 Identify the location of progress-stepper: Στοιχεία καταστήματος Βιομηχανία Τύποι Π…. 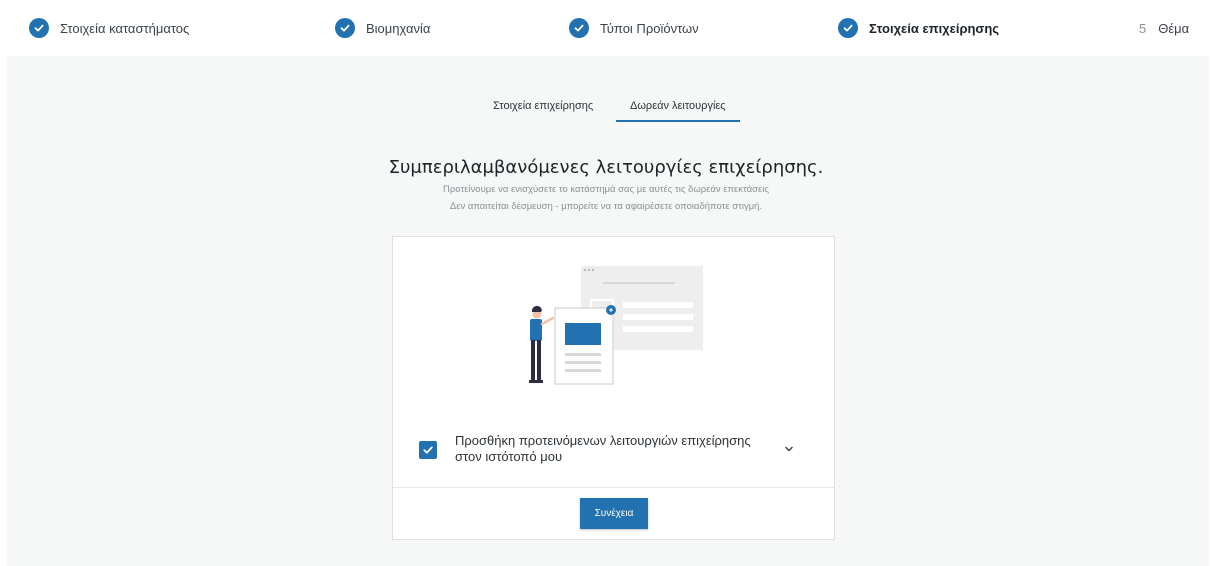
(606, 28).